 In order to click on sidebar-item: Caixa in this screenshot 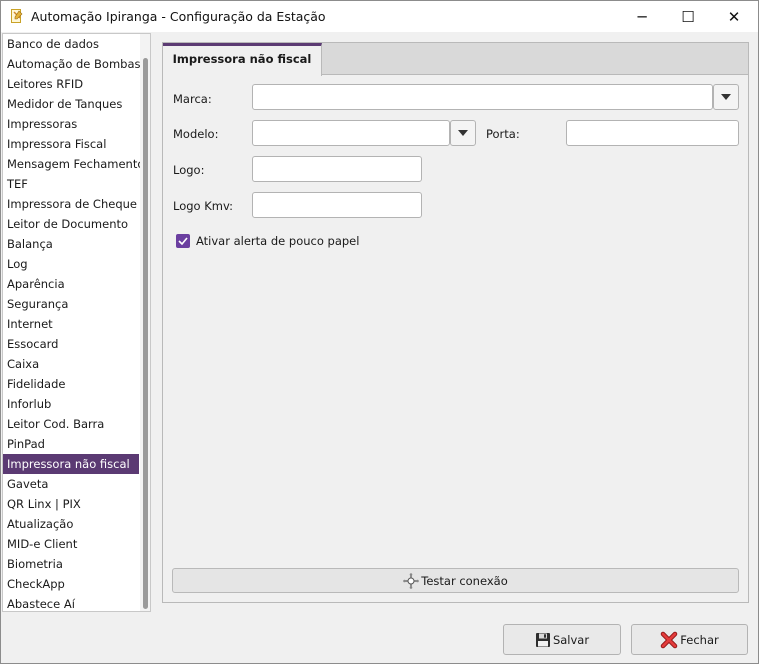, I will do `click(71, 364)`.